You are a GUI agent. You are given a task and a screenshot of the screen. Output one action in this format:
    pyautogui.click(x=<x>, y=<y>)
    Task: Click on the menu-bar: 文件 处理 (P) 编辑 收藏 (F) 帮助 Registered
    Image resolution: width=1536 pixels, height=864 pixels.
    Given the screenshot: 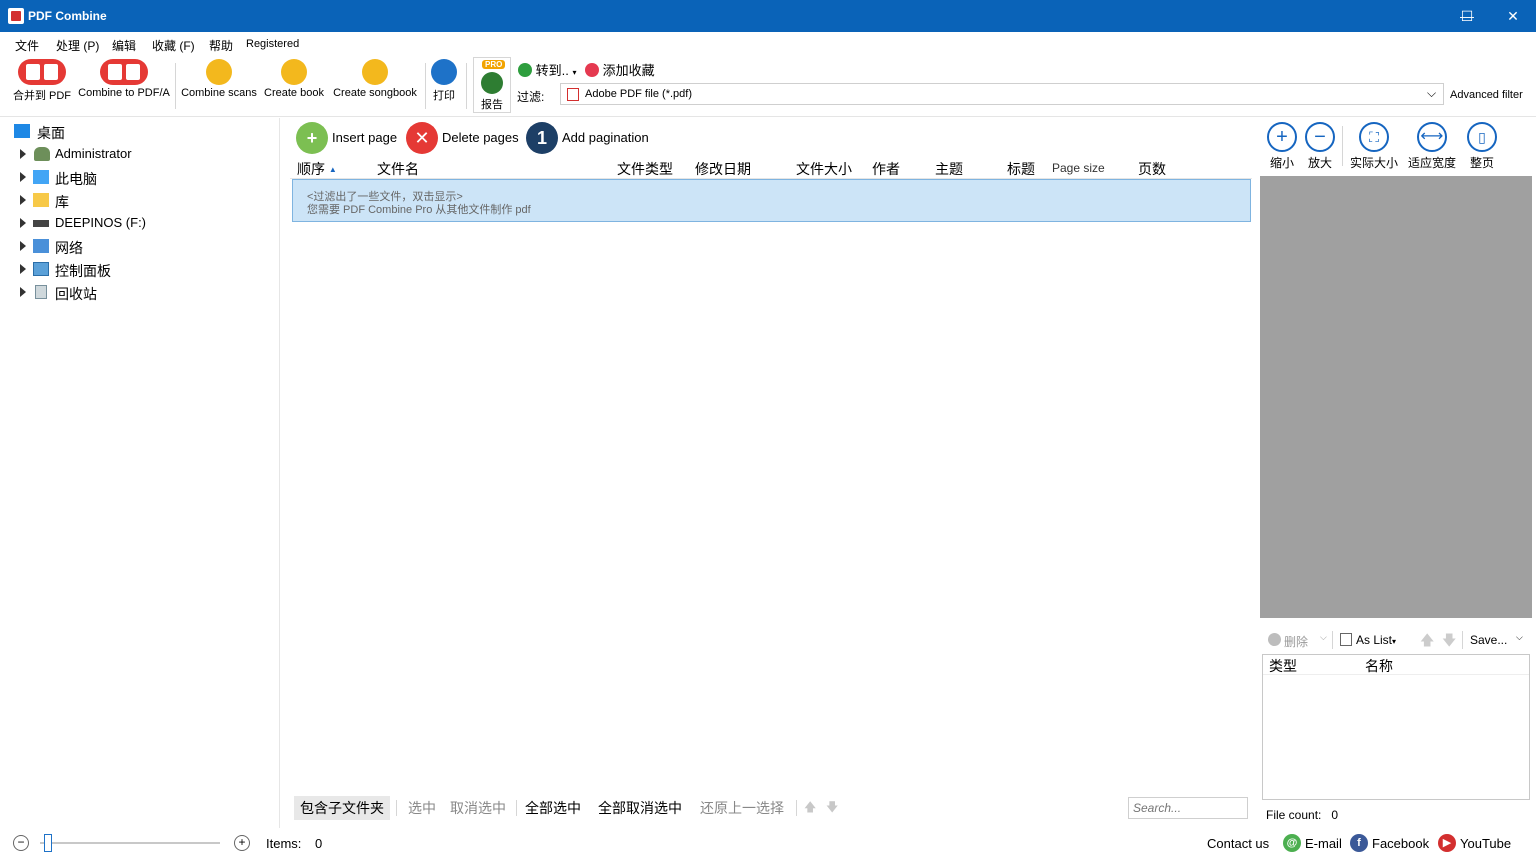 What is the action you would take?
    pyautogui.click(x=768, y=43)
    